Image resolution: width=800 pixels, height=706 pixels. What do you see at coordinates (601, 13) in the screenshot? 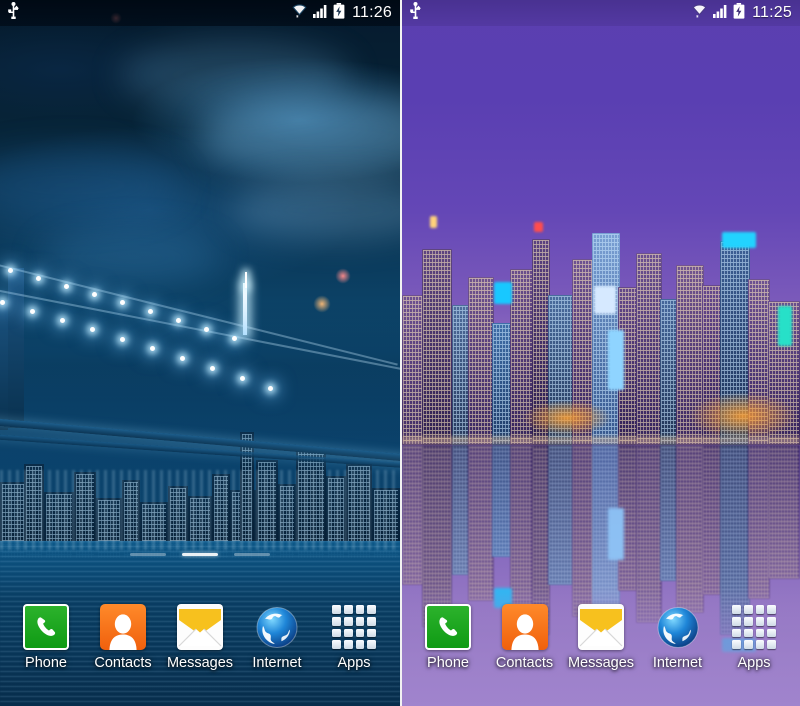
I see `status-bar-right: 11:25` at bounding box center [601, 13].